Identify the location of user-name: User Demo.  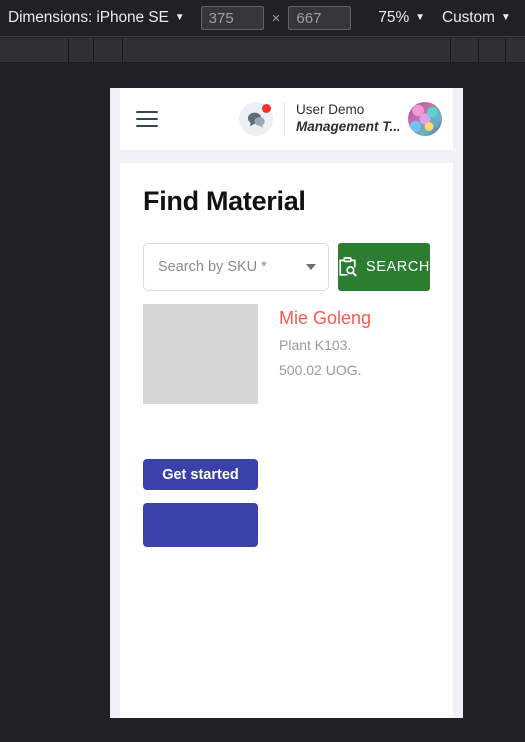
(330, 110).